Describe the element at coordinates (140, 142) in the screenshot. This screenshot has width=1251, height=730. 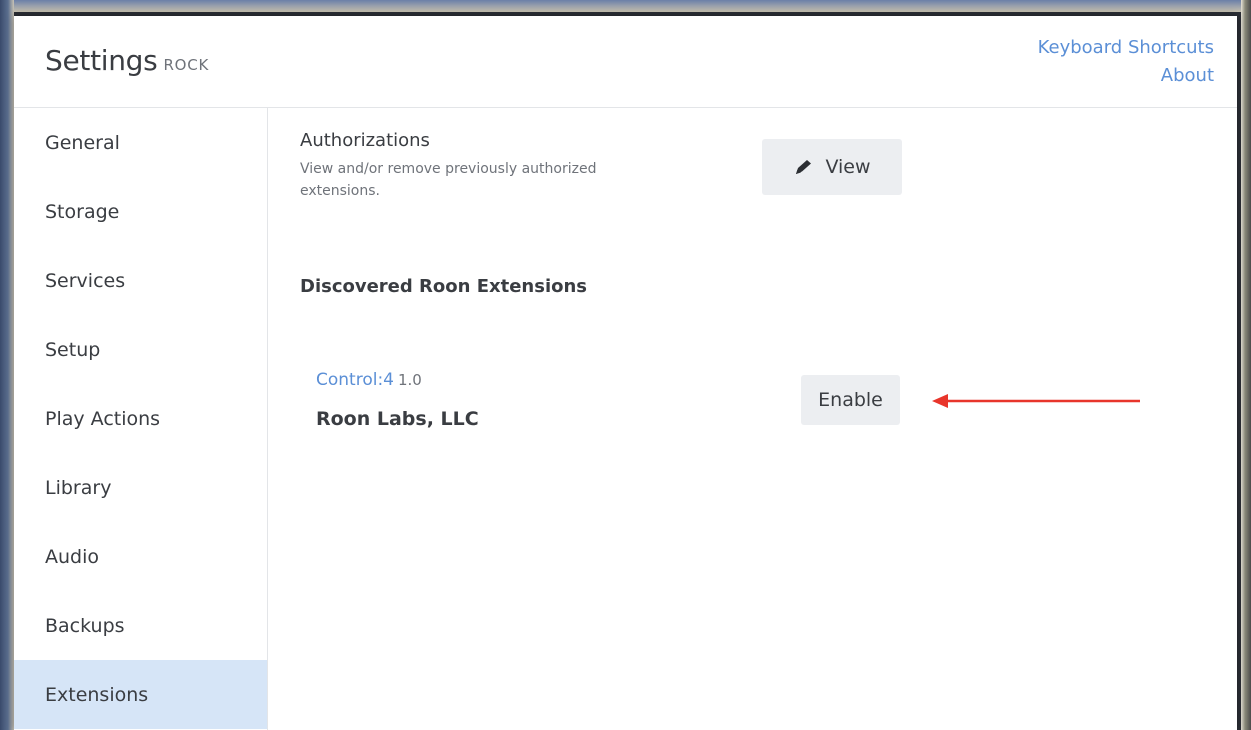
I see `sidebar-item-general: General` at that location.